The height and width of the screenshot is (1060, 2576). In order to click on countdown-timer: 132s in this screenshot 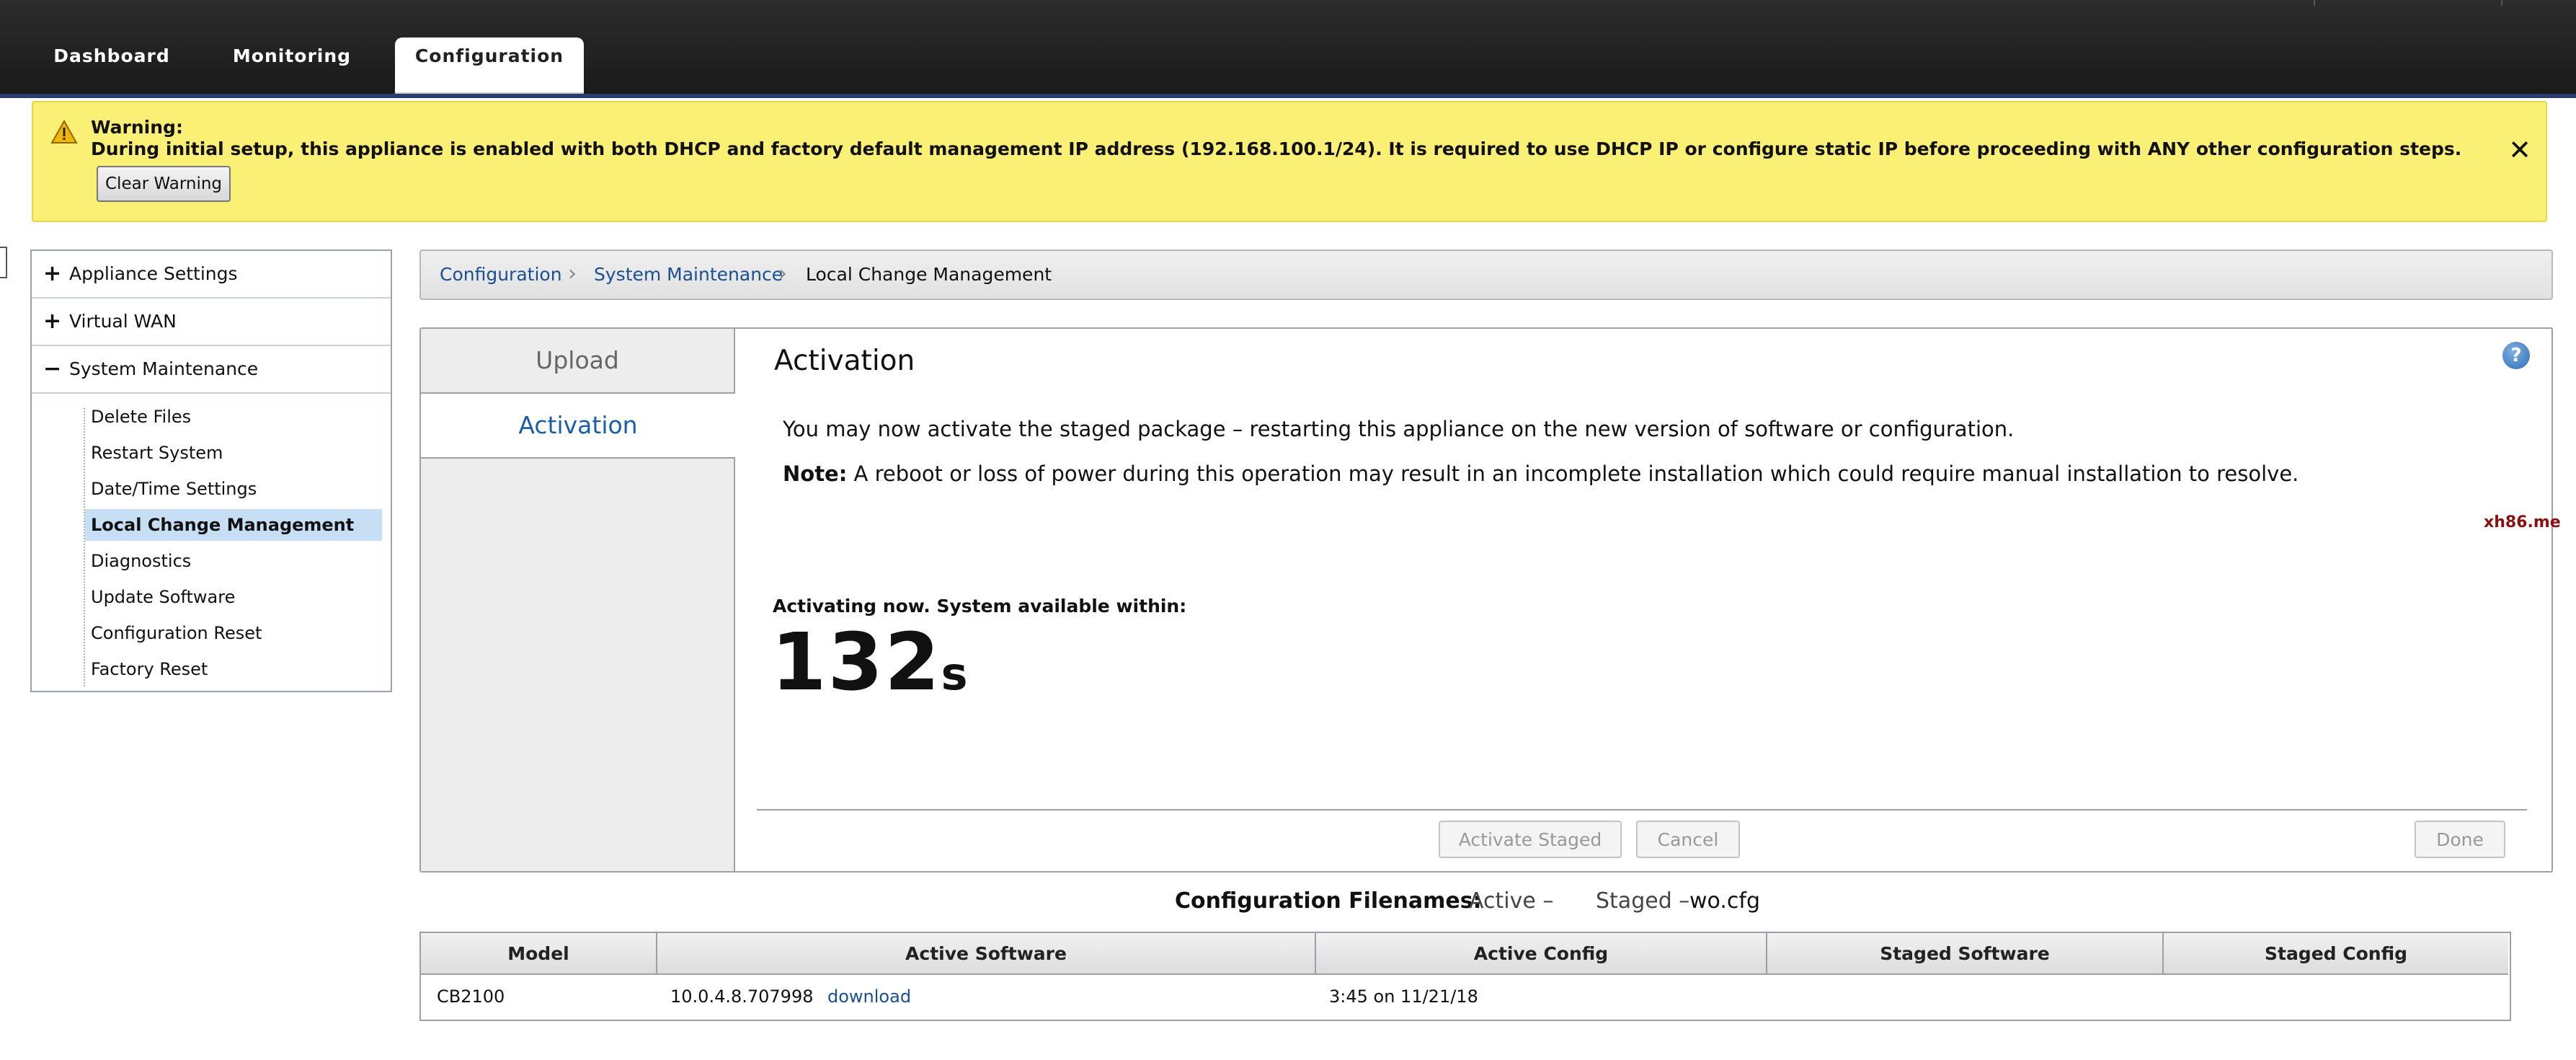, I will do `click(870, 668)`.